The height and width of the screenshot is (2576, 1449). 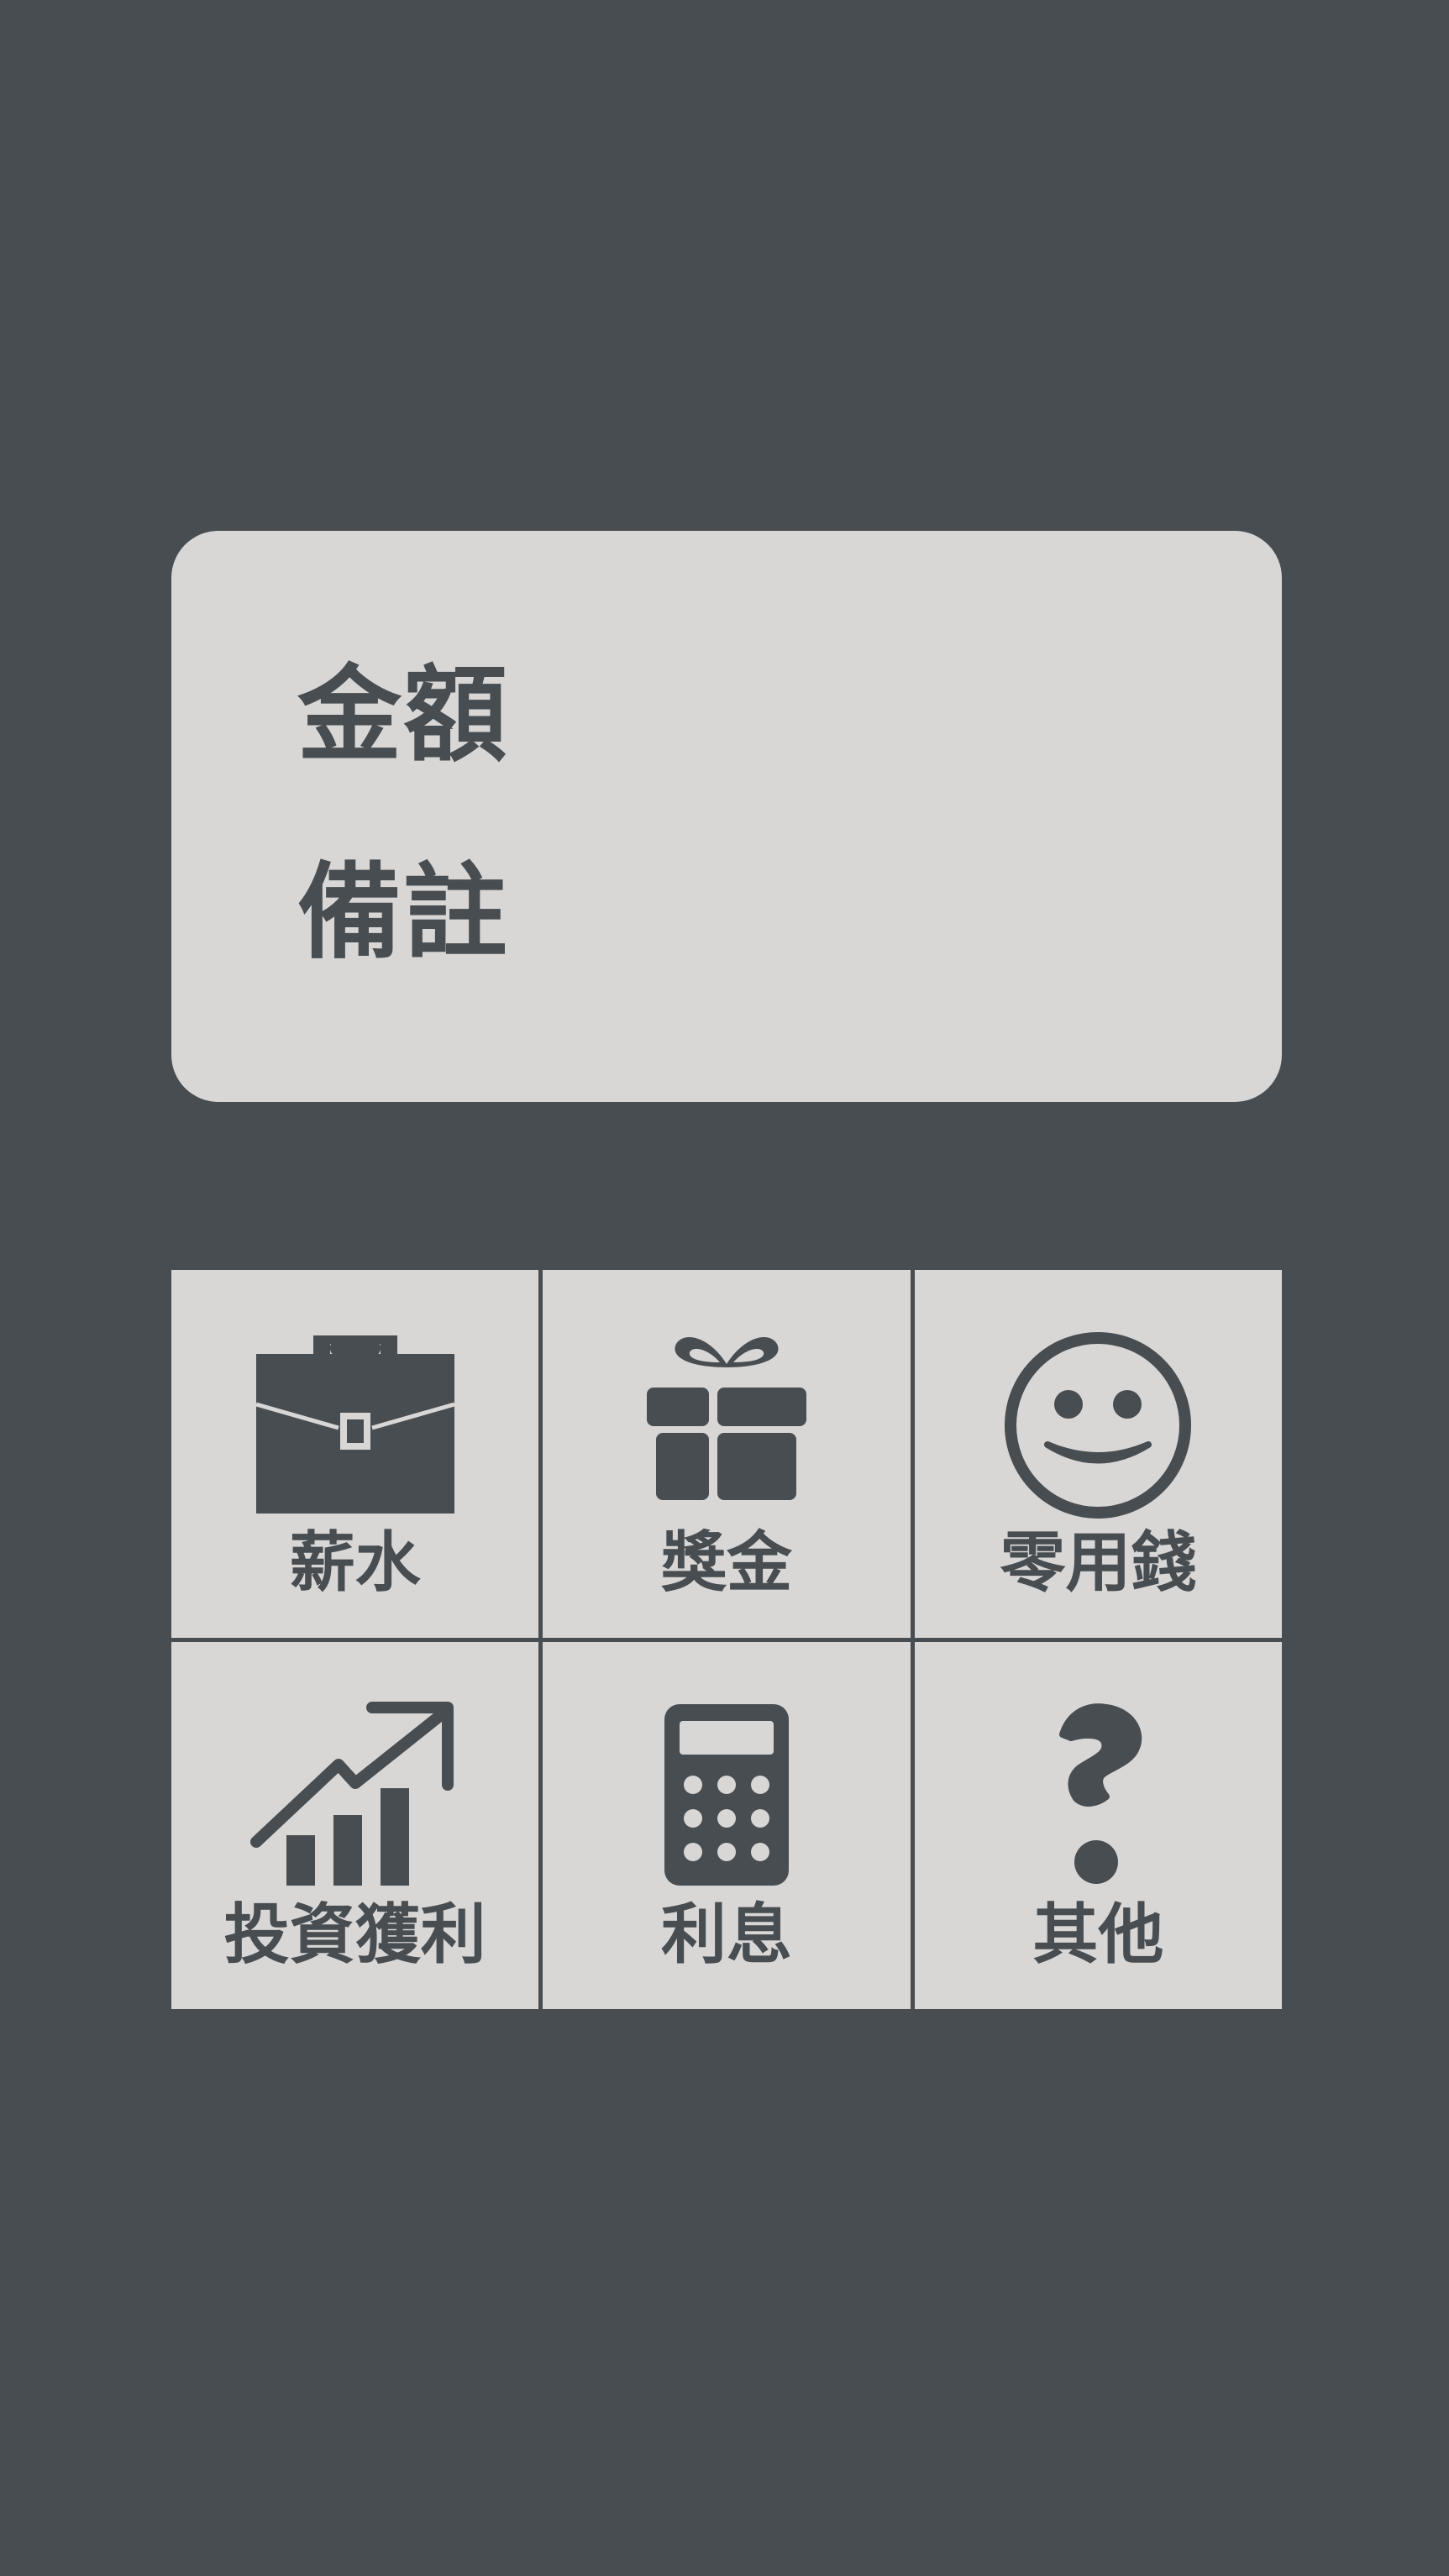 I want to click on note-input, so click(x=996, y=913).